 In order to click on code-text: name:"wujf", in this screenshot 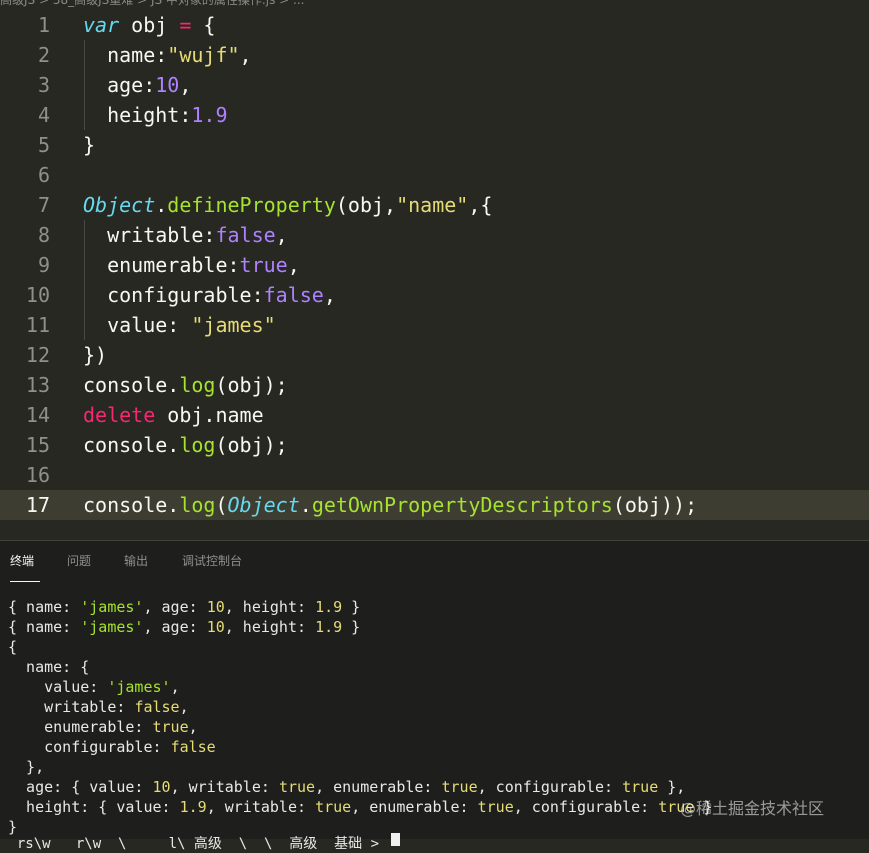, I will do `click(167, 55)`.